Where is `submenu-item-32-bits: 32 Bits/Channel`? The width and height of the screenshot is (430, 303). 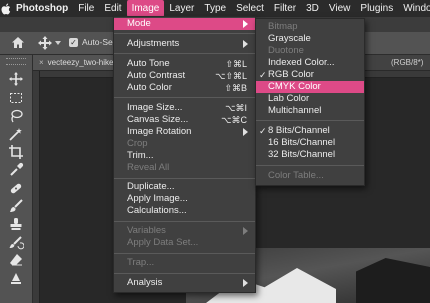
submenu-item-32-bits: 32 Bits/Channel is located at coordinates (310, 155).